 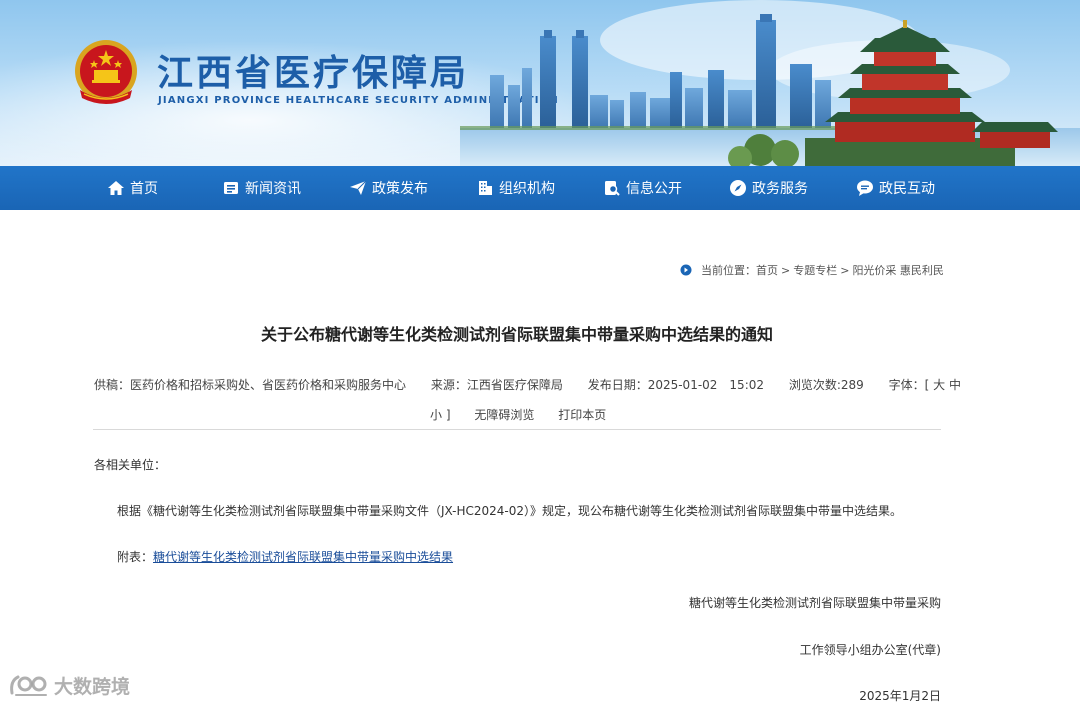 What do you see at coordinates (780, 189) in the screenshot?
I see `nav-item-label: 政务服务` at bounding box center [780, 189].